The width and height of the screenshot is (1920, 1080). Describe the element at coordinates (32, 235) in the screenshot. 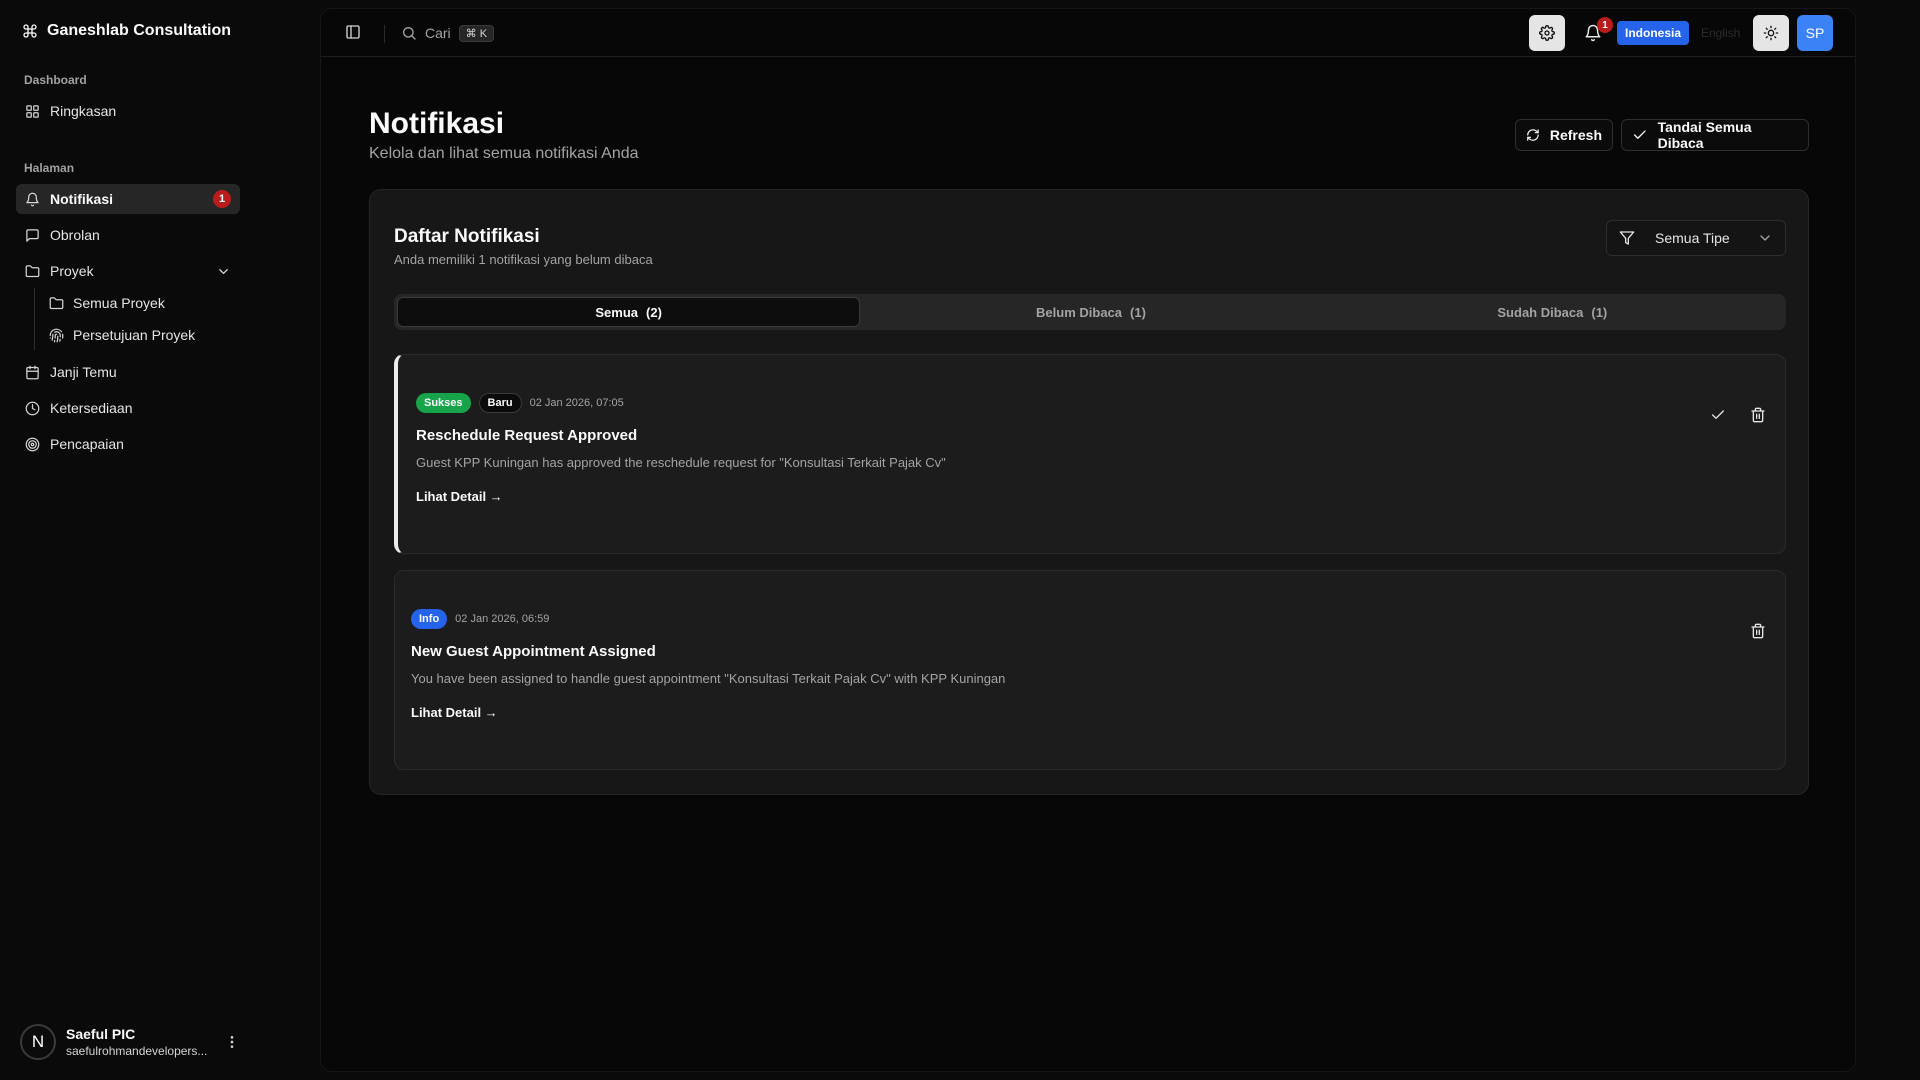

I see `message-square-icon` at that location.